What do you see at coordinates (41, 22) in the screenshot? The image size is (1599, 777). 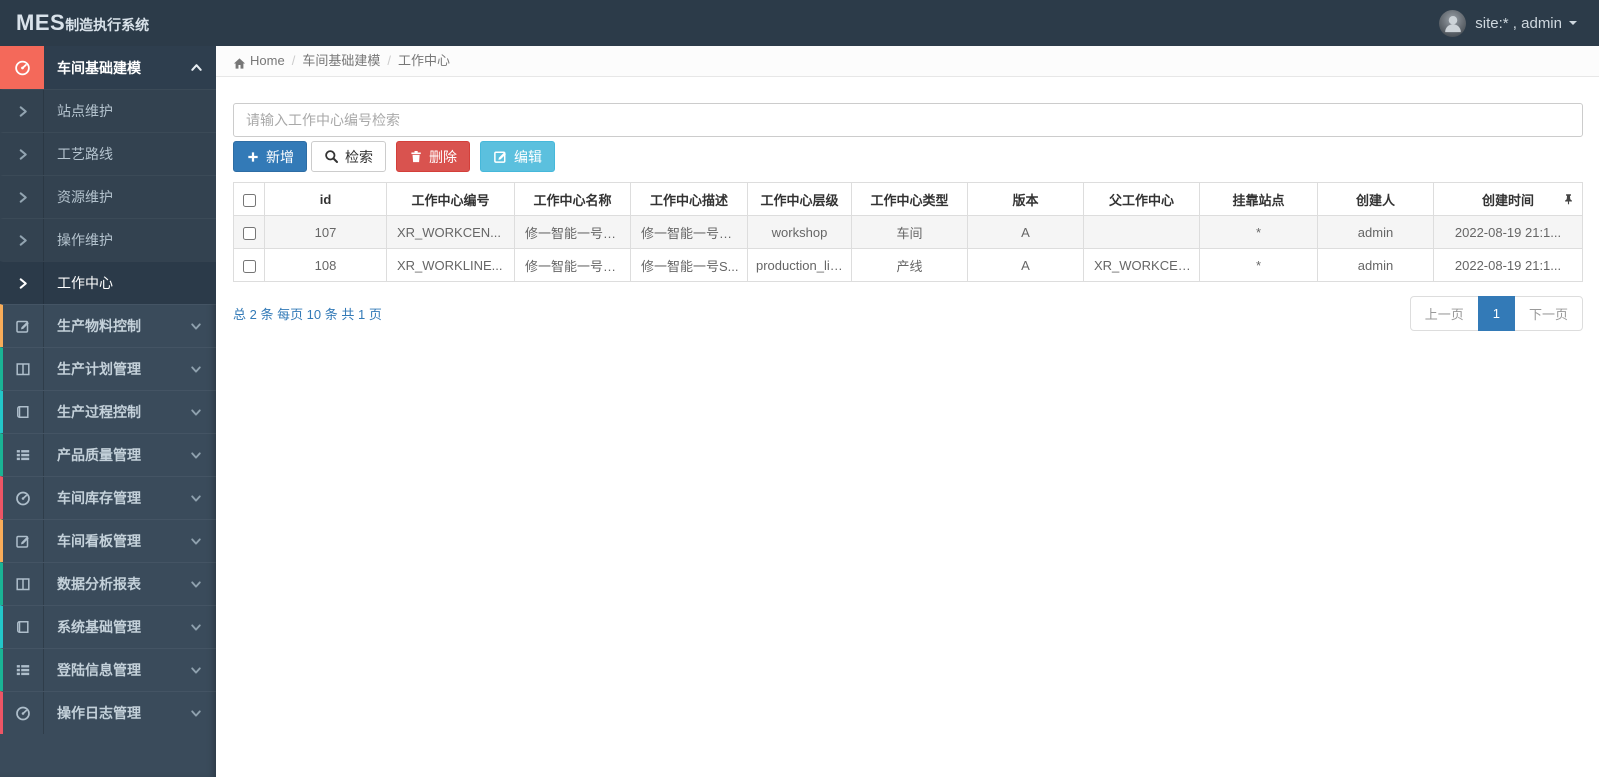 I see `brand-primary: MES` at bounding box center [41, 22].